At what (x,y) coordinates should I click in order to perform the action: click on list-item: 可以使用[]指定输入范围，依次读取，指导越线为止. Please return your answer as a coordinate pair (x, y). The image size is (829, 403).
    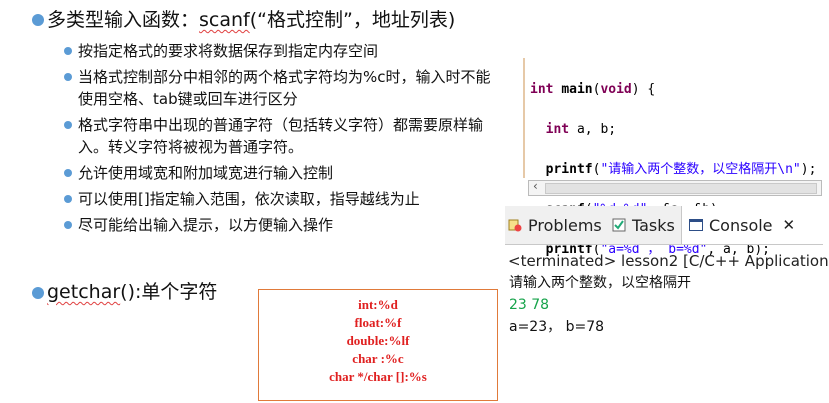
    Looking at the image, I should click on (280, 199).